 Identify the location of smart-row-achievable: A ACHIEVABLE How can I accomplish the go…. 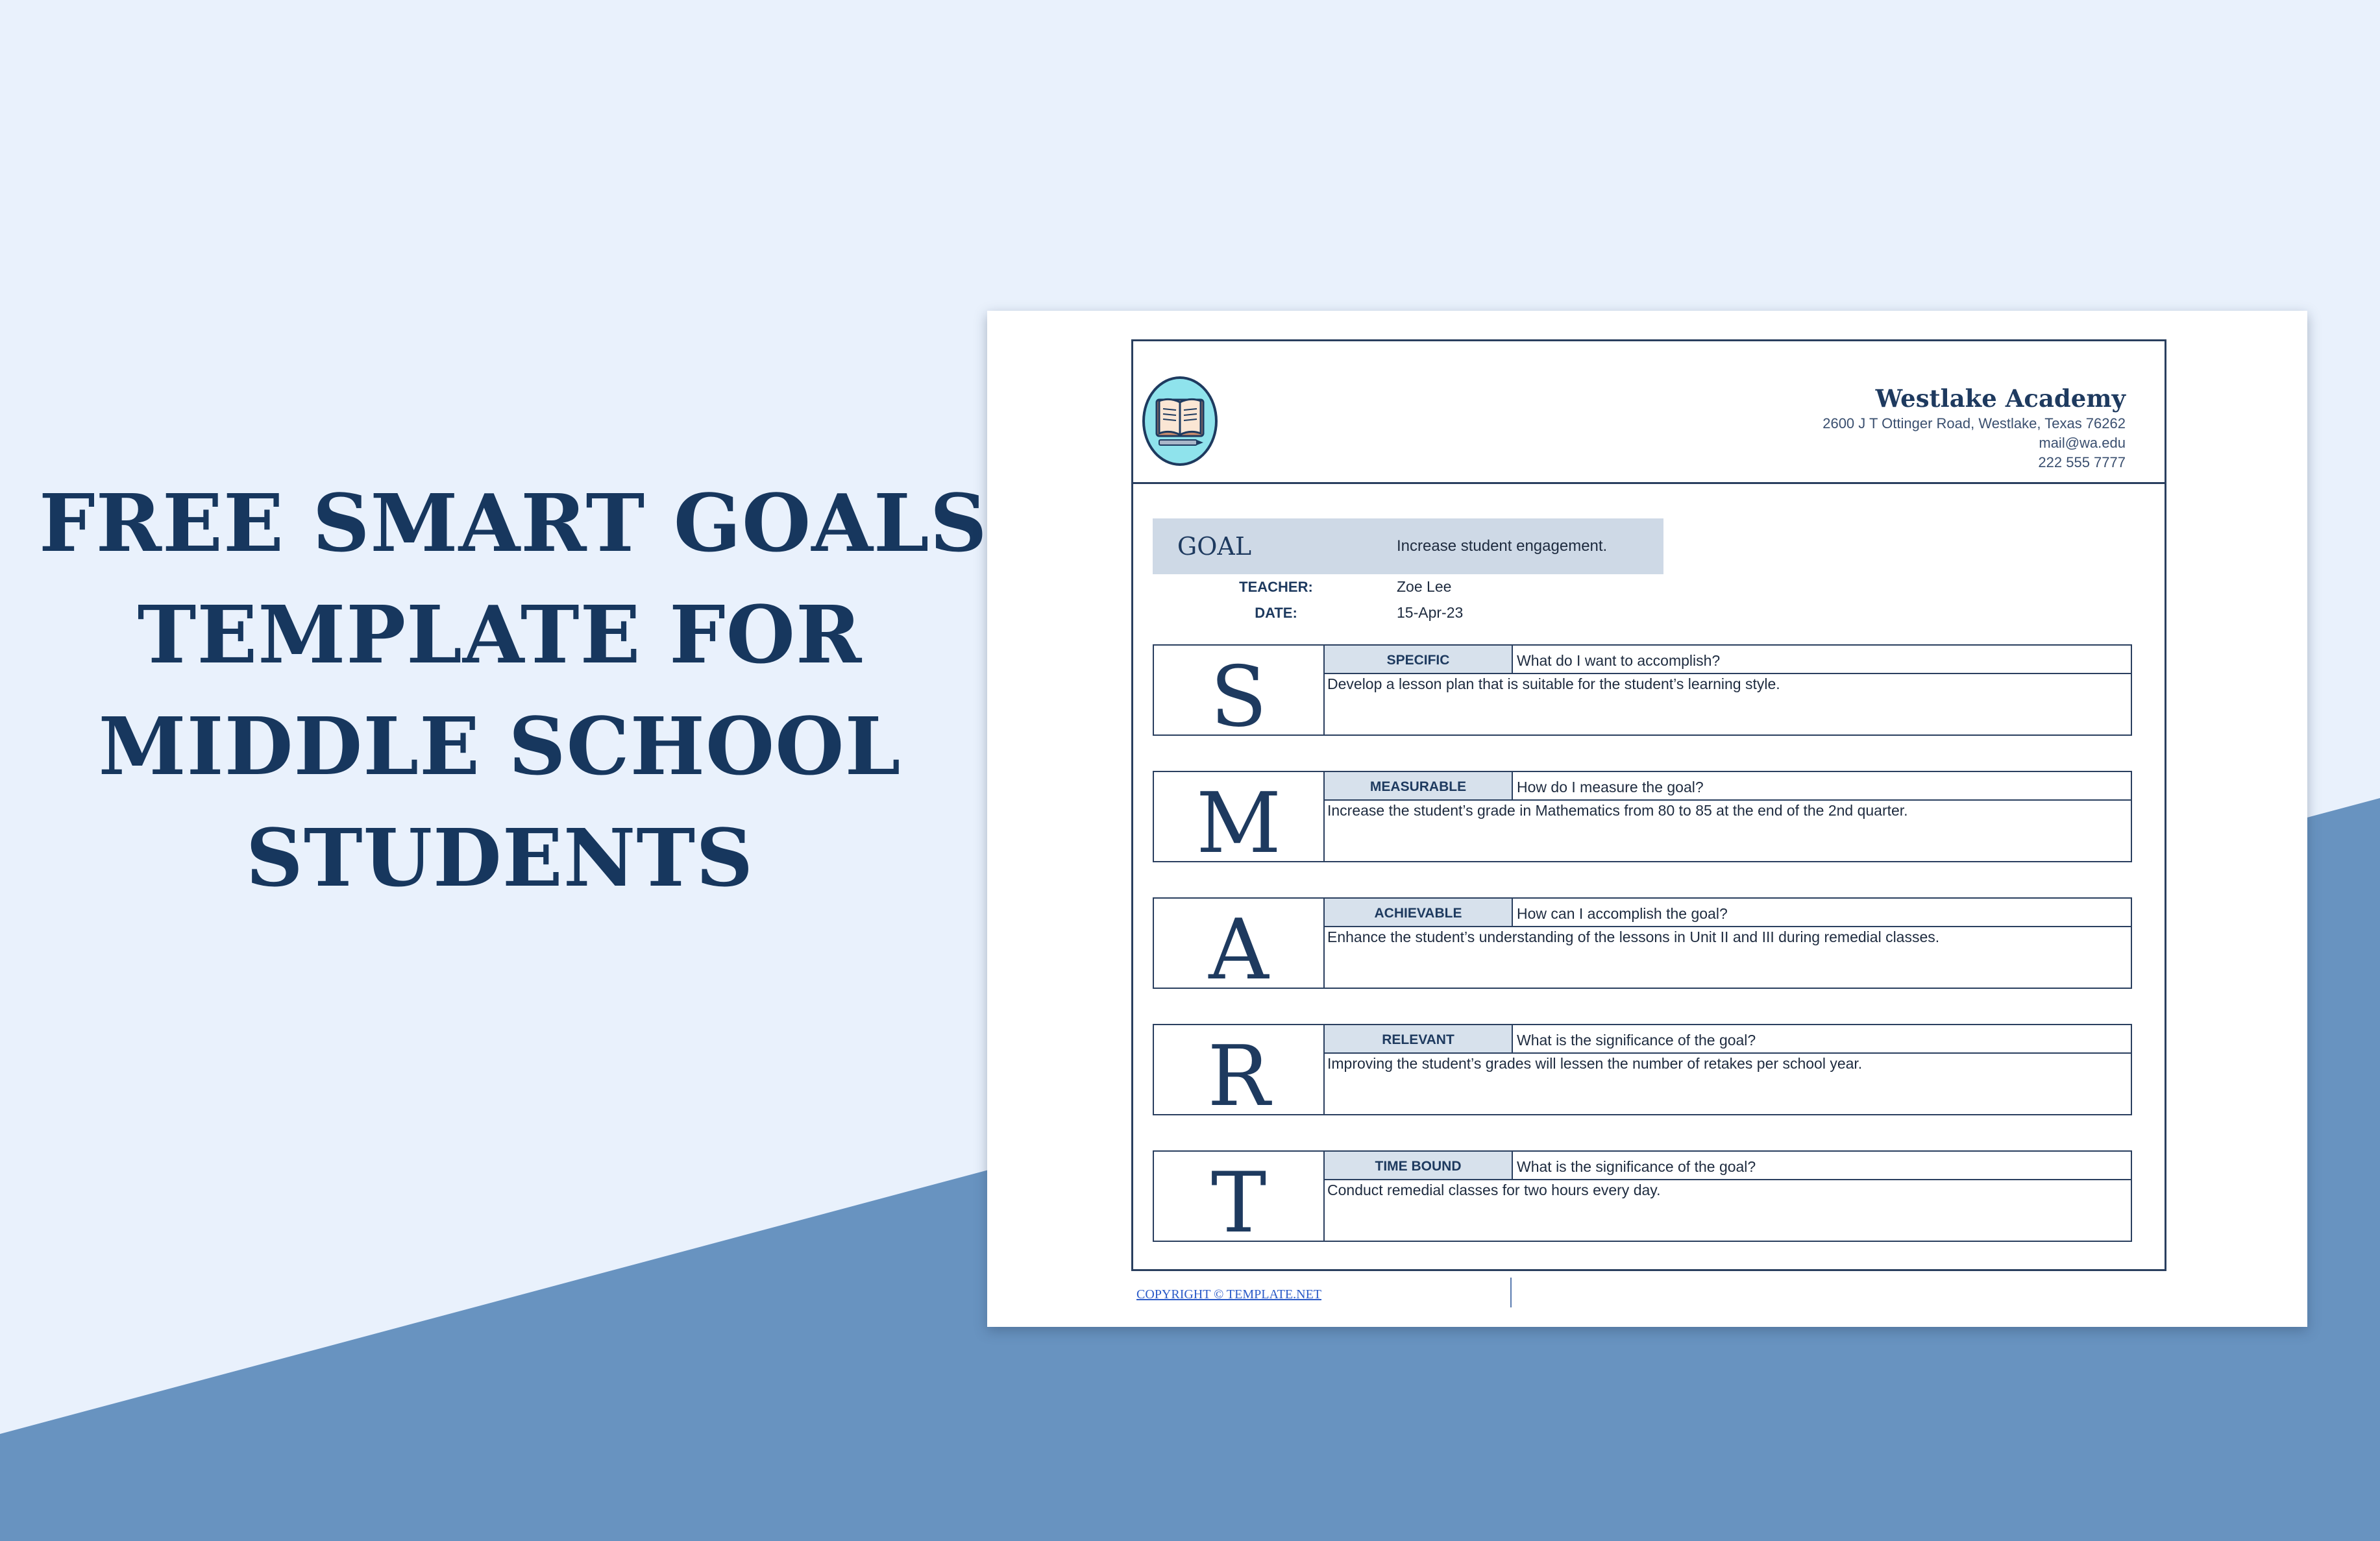
(1643, 948).